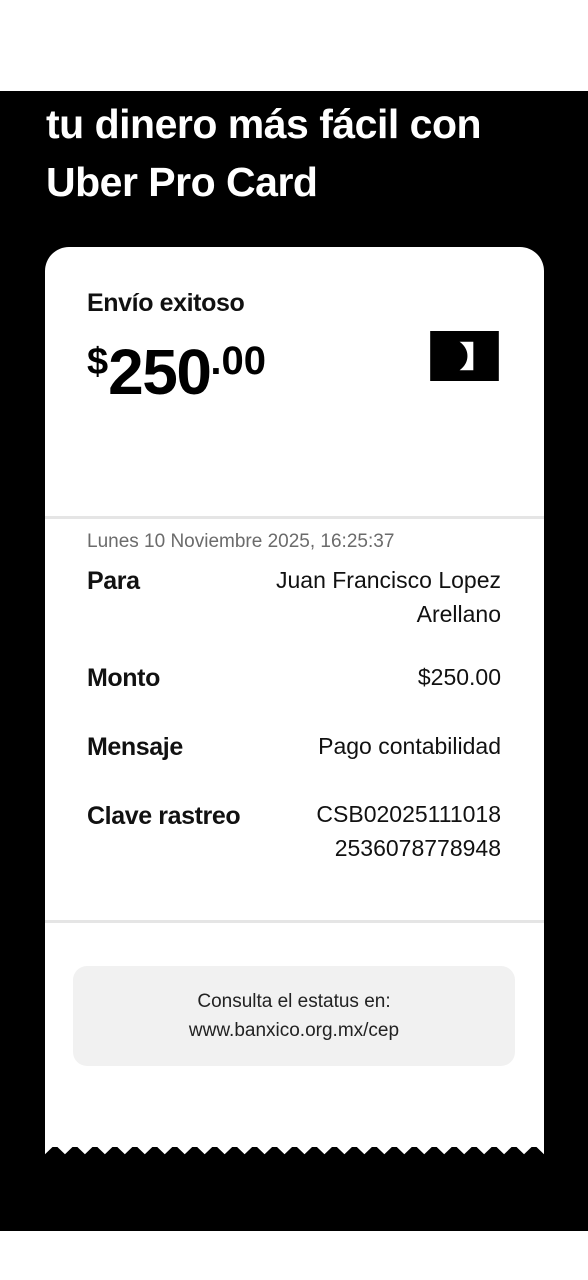 The image size is (588, 1280). Describe the element at coordinates (388, 580) in the screenshot. I see `para-value-line-1: Juan Francisco Lopez` at that location.